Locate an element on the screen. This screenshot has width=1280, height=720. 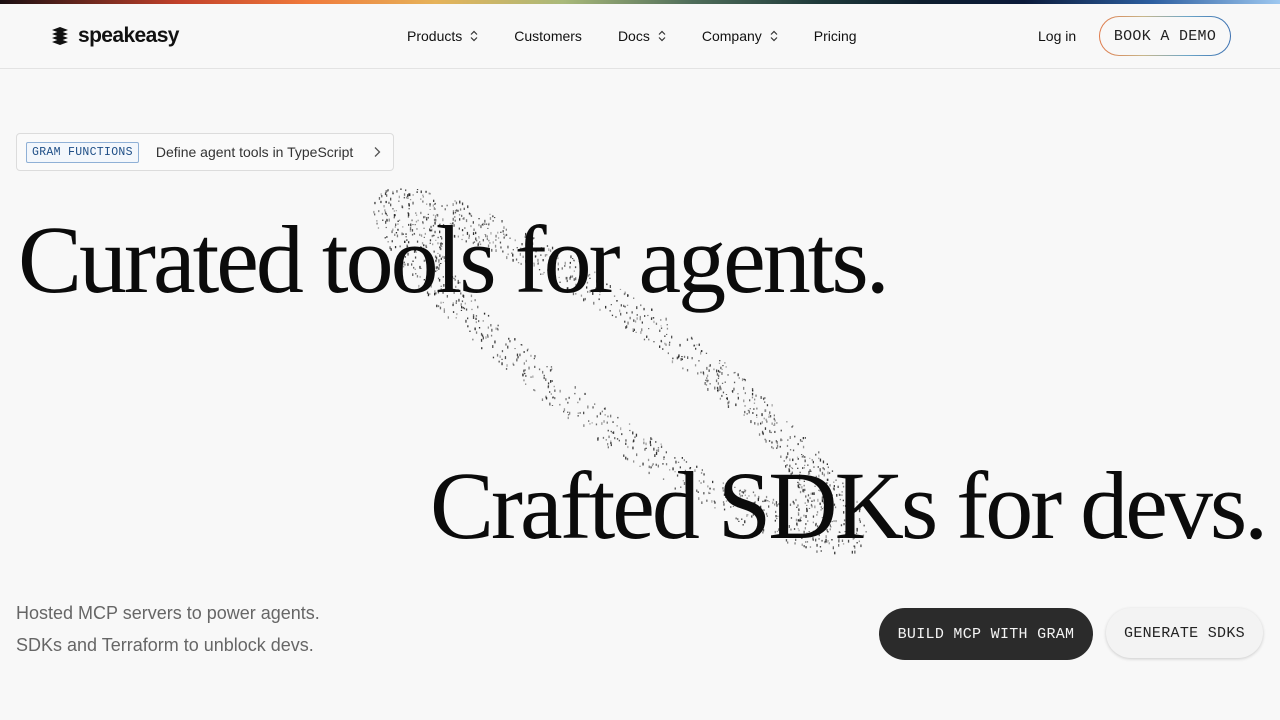
nav-item-label: Customers is located at coordinates (548, 36).